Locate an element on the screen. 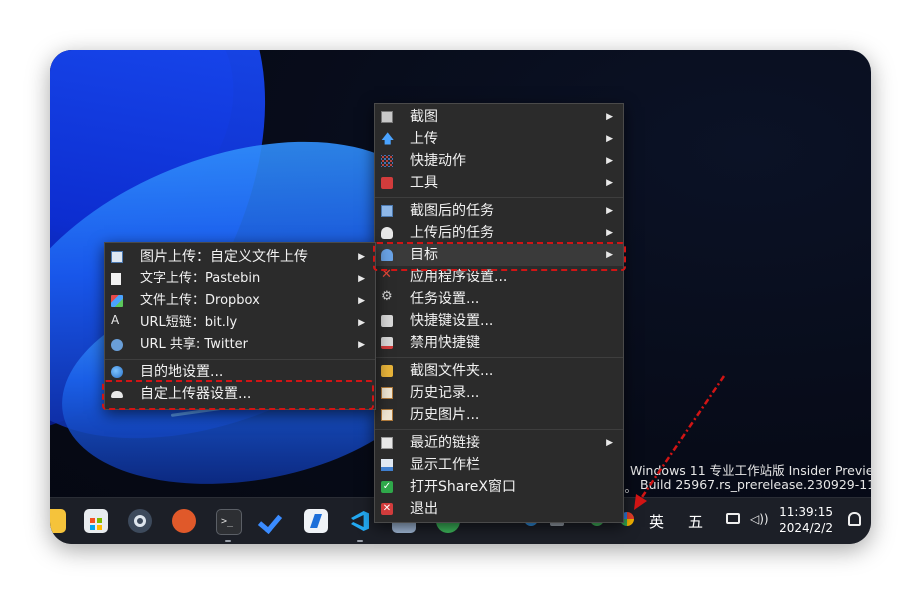 The height and width of the screenshot is (595, 921). vscode-icon is located at coordinates (360, 521).